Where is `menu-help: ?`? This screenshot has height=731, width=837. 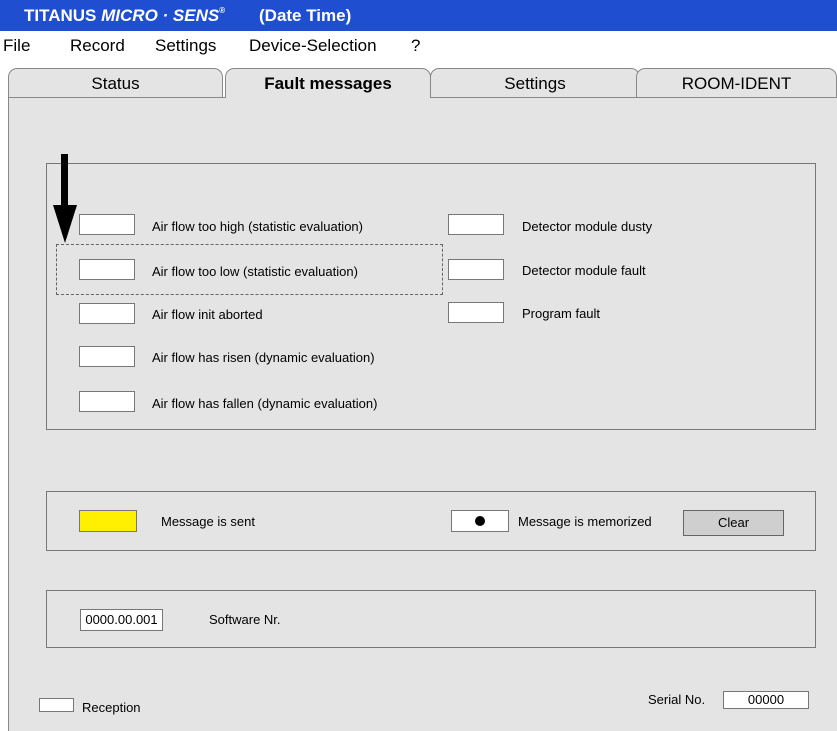 menu-help: ? is located at coordinates (415, 46).